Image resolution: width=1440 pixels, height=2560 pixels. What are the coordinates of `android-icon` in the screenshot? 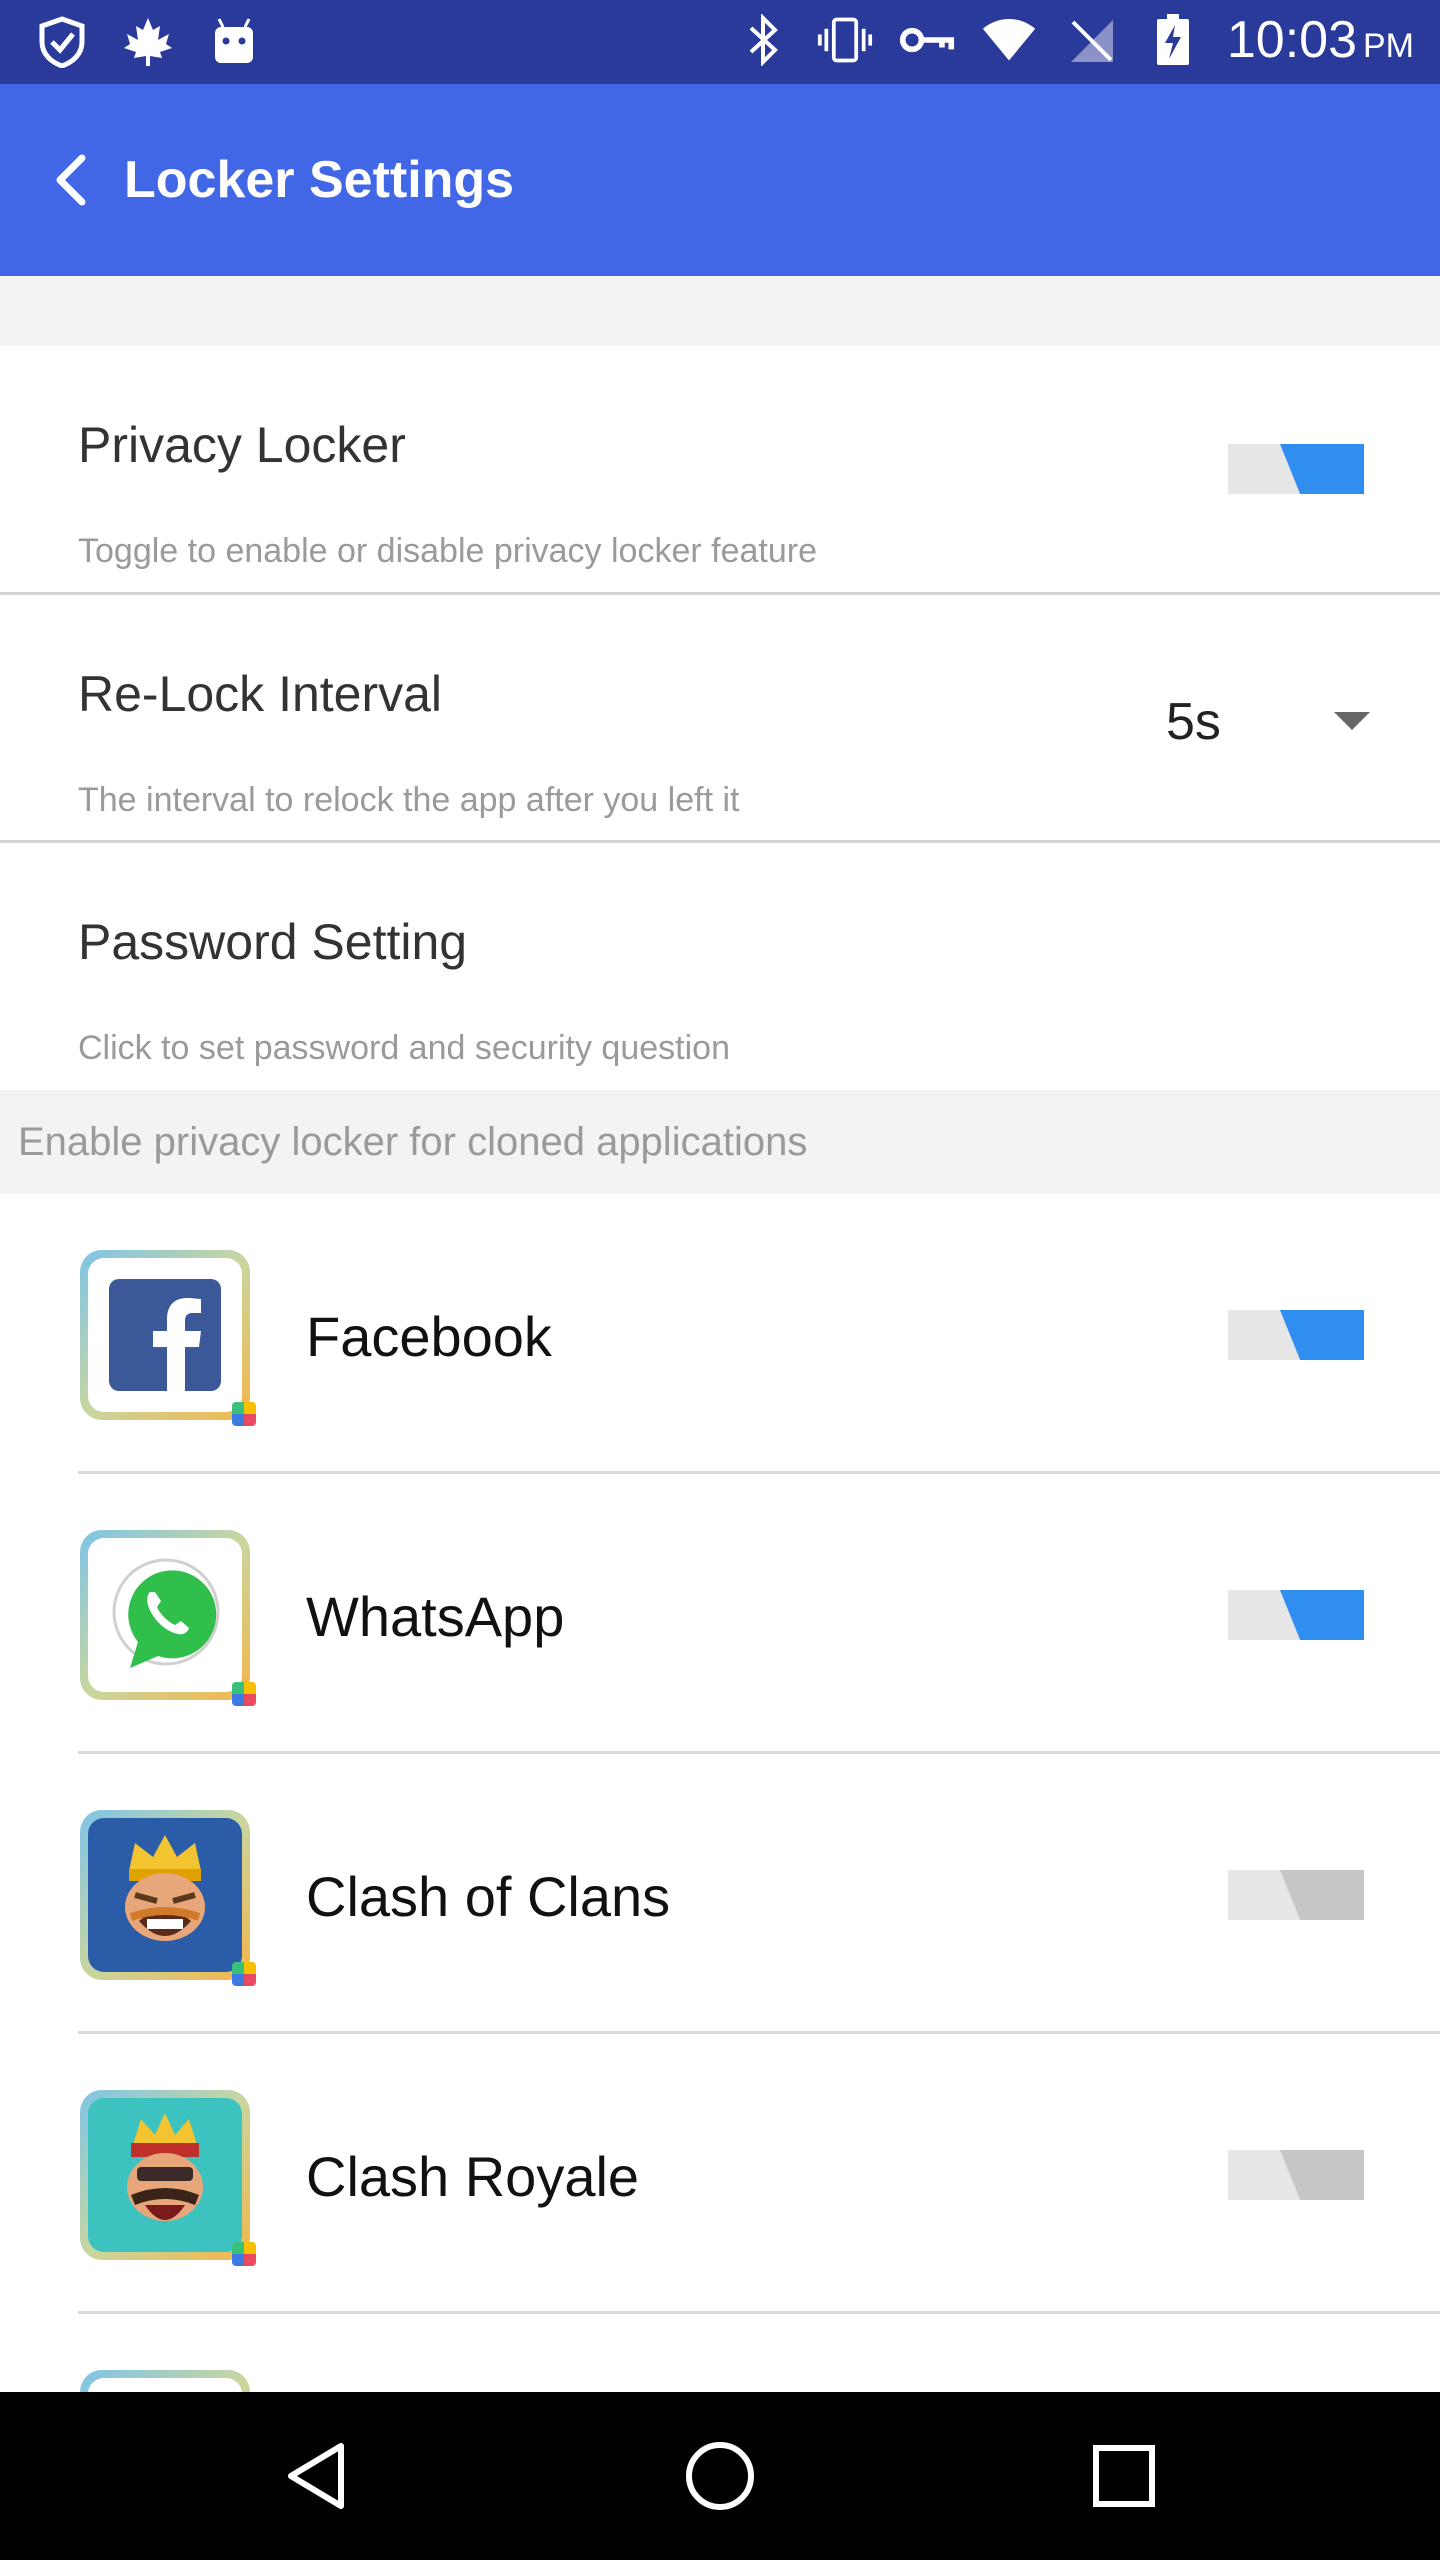 It's located at (234, 42).